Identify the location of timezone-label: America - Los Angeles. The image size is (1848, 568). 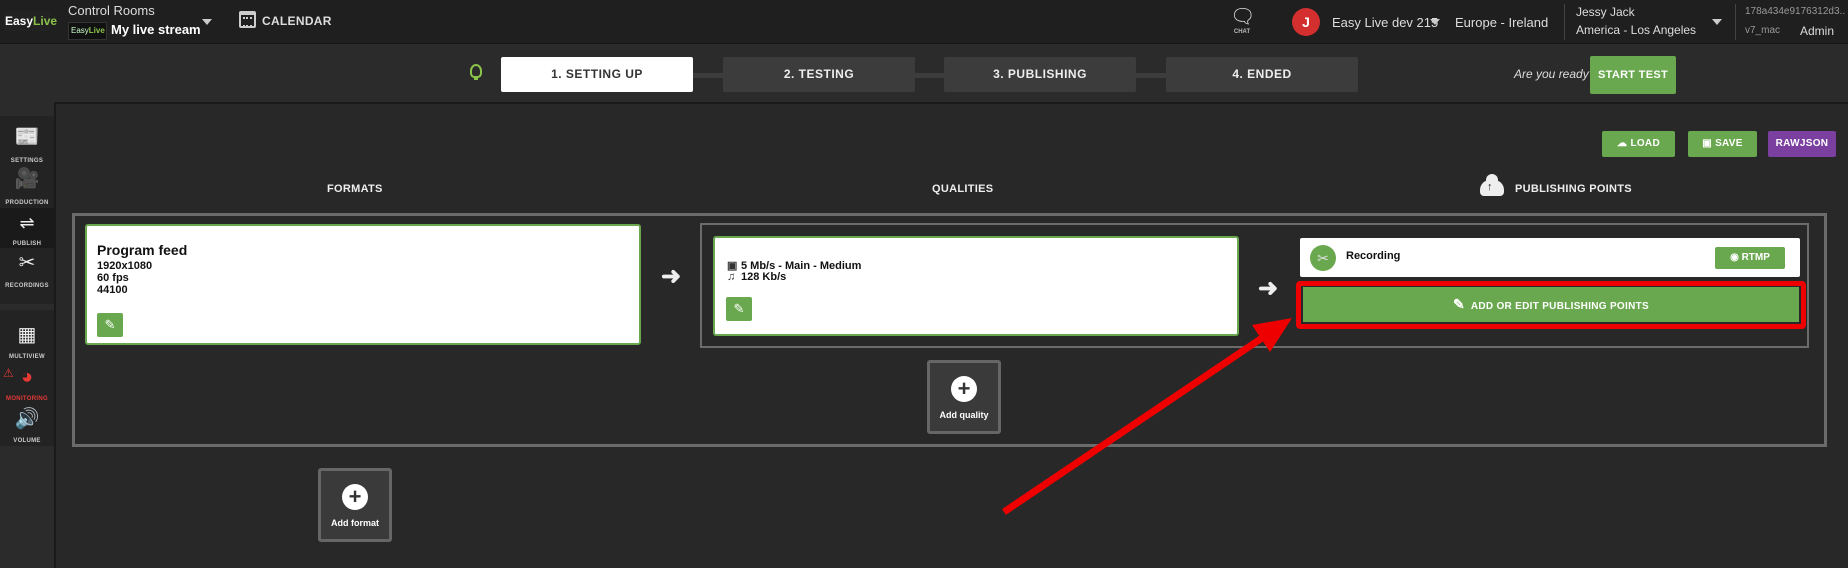
(1636, 30).